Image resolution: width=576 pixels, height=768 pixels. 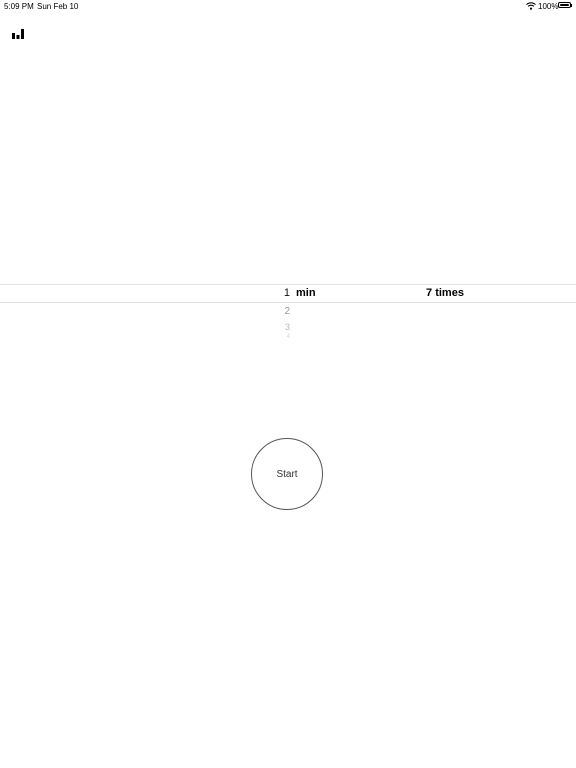 I want to click on minutes-unit-label: min, so click(x=306, y=293).